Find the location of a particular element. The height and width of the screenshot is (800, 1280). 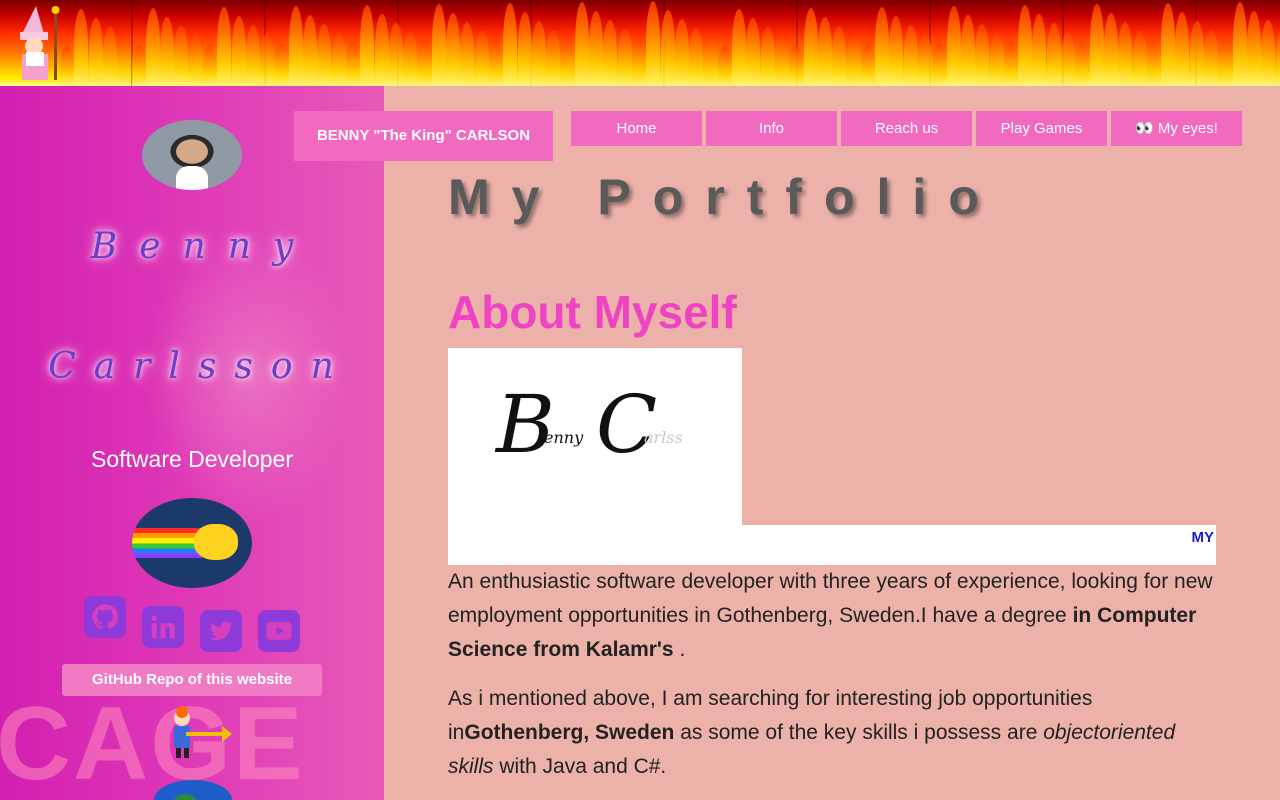

nyan-pikachu-image is located at coordinates (192, 543).